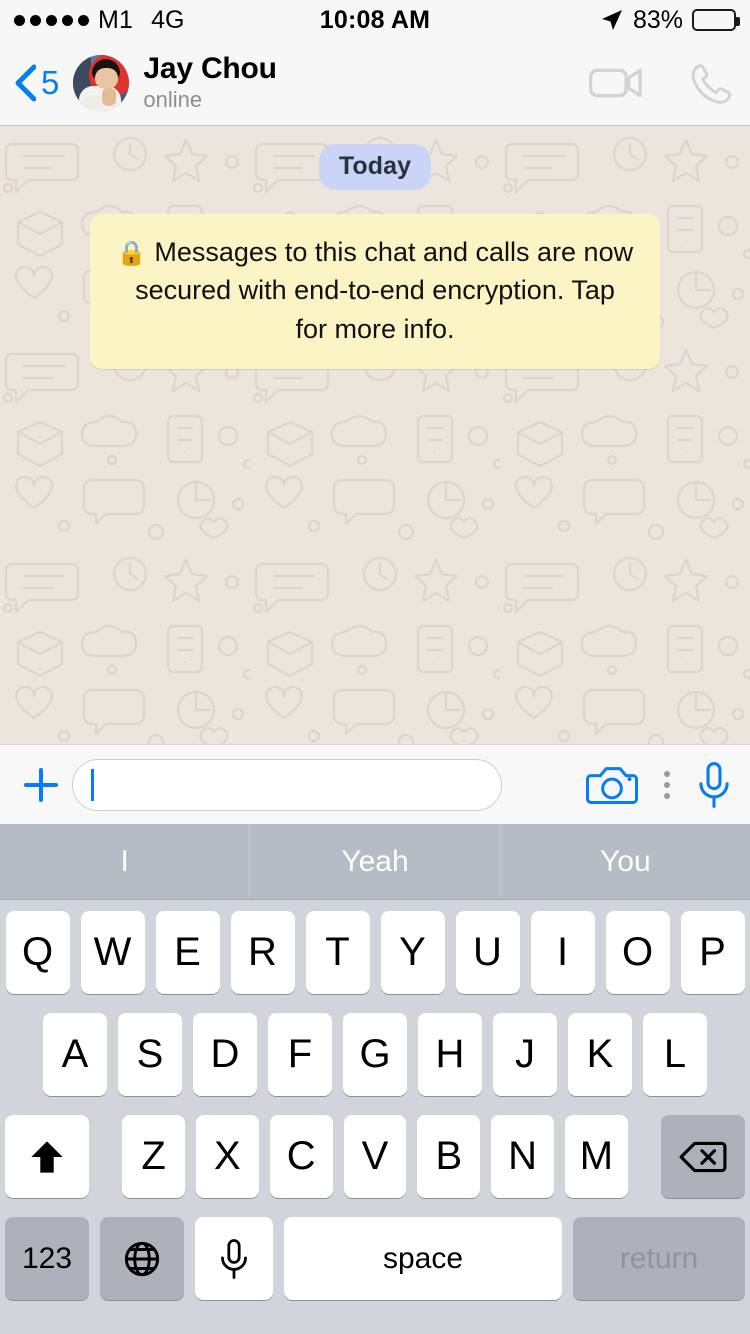 This screenshot has height=1334, width=750. I want to click on keyboard-row-3: Z X C V B N M, so click(375, 1156).